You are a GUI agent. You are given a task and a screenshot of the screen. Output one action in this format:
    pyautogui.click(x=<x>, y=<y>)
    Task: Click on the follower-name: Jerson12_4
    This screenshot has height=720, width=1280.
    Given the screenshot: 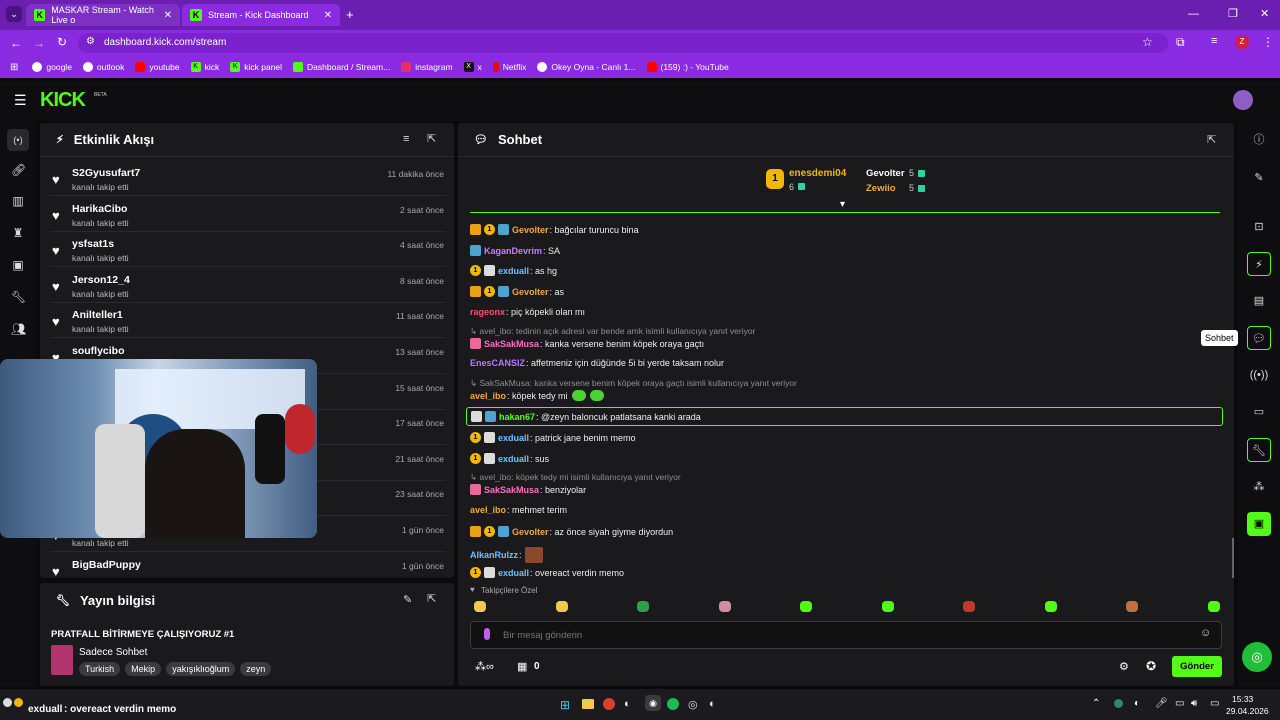 What is the action you would take?
    pyautogui.click(x=101, y=280)
    